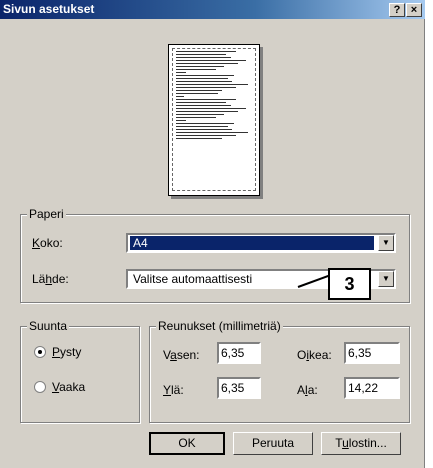  What do you see at coordinates (252, 243) in the screenshot?
I see `size-select-value: A4` at bounding box center [252, 243].